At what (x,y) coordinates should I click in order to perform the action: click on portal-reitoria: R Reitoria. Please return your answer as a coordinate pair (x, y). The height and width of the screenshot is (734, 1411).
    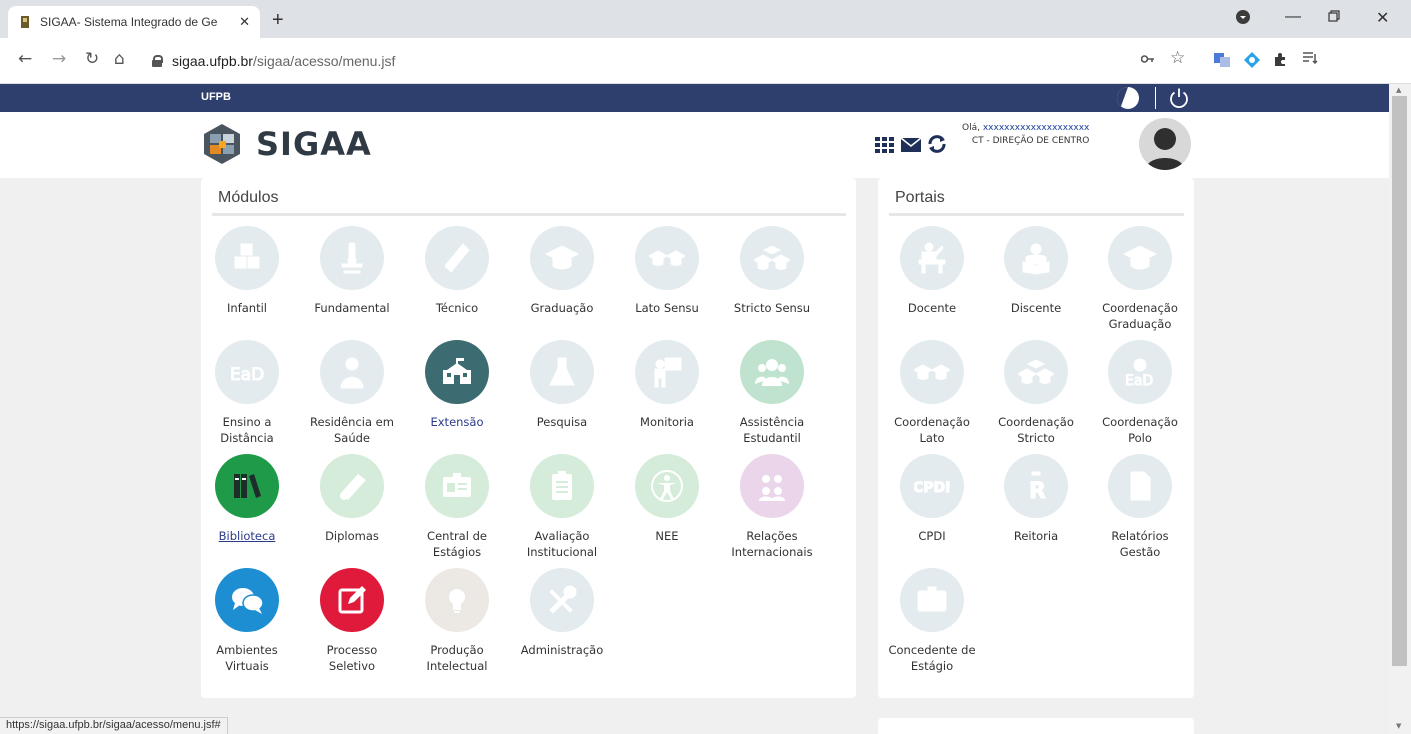
    Looking at the image, I should click on (1036, 499).